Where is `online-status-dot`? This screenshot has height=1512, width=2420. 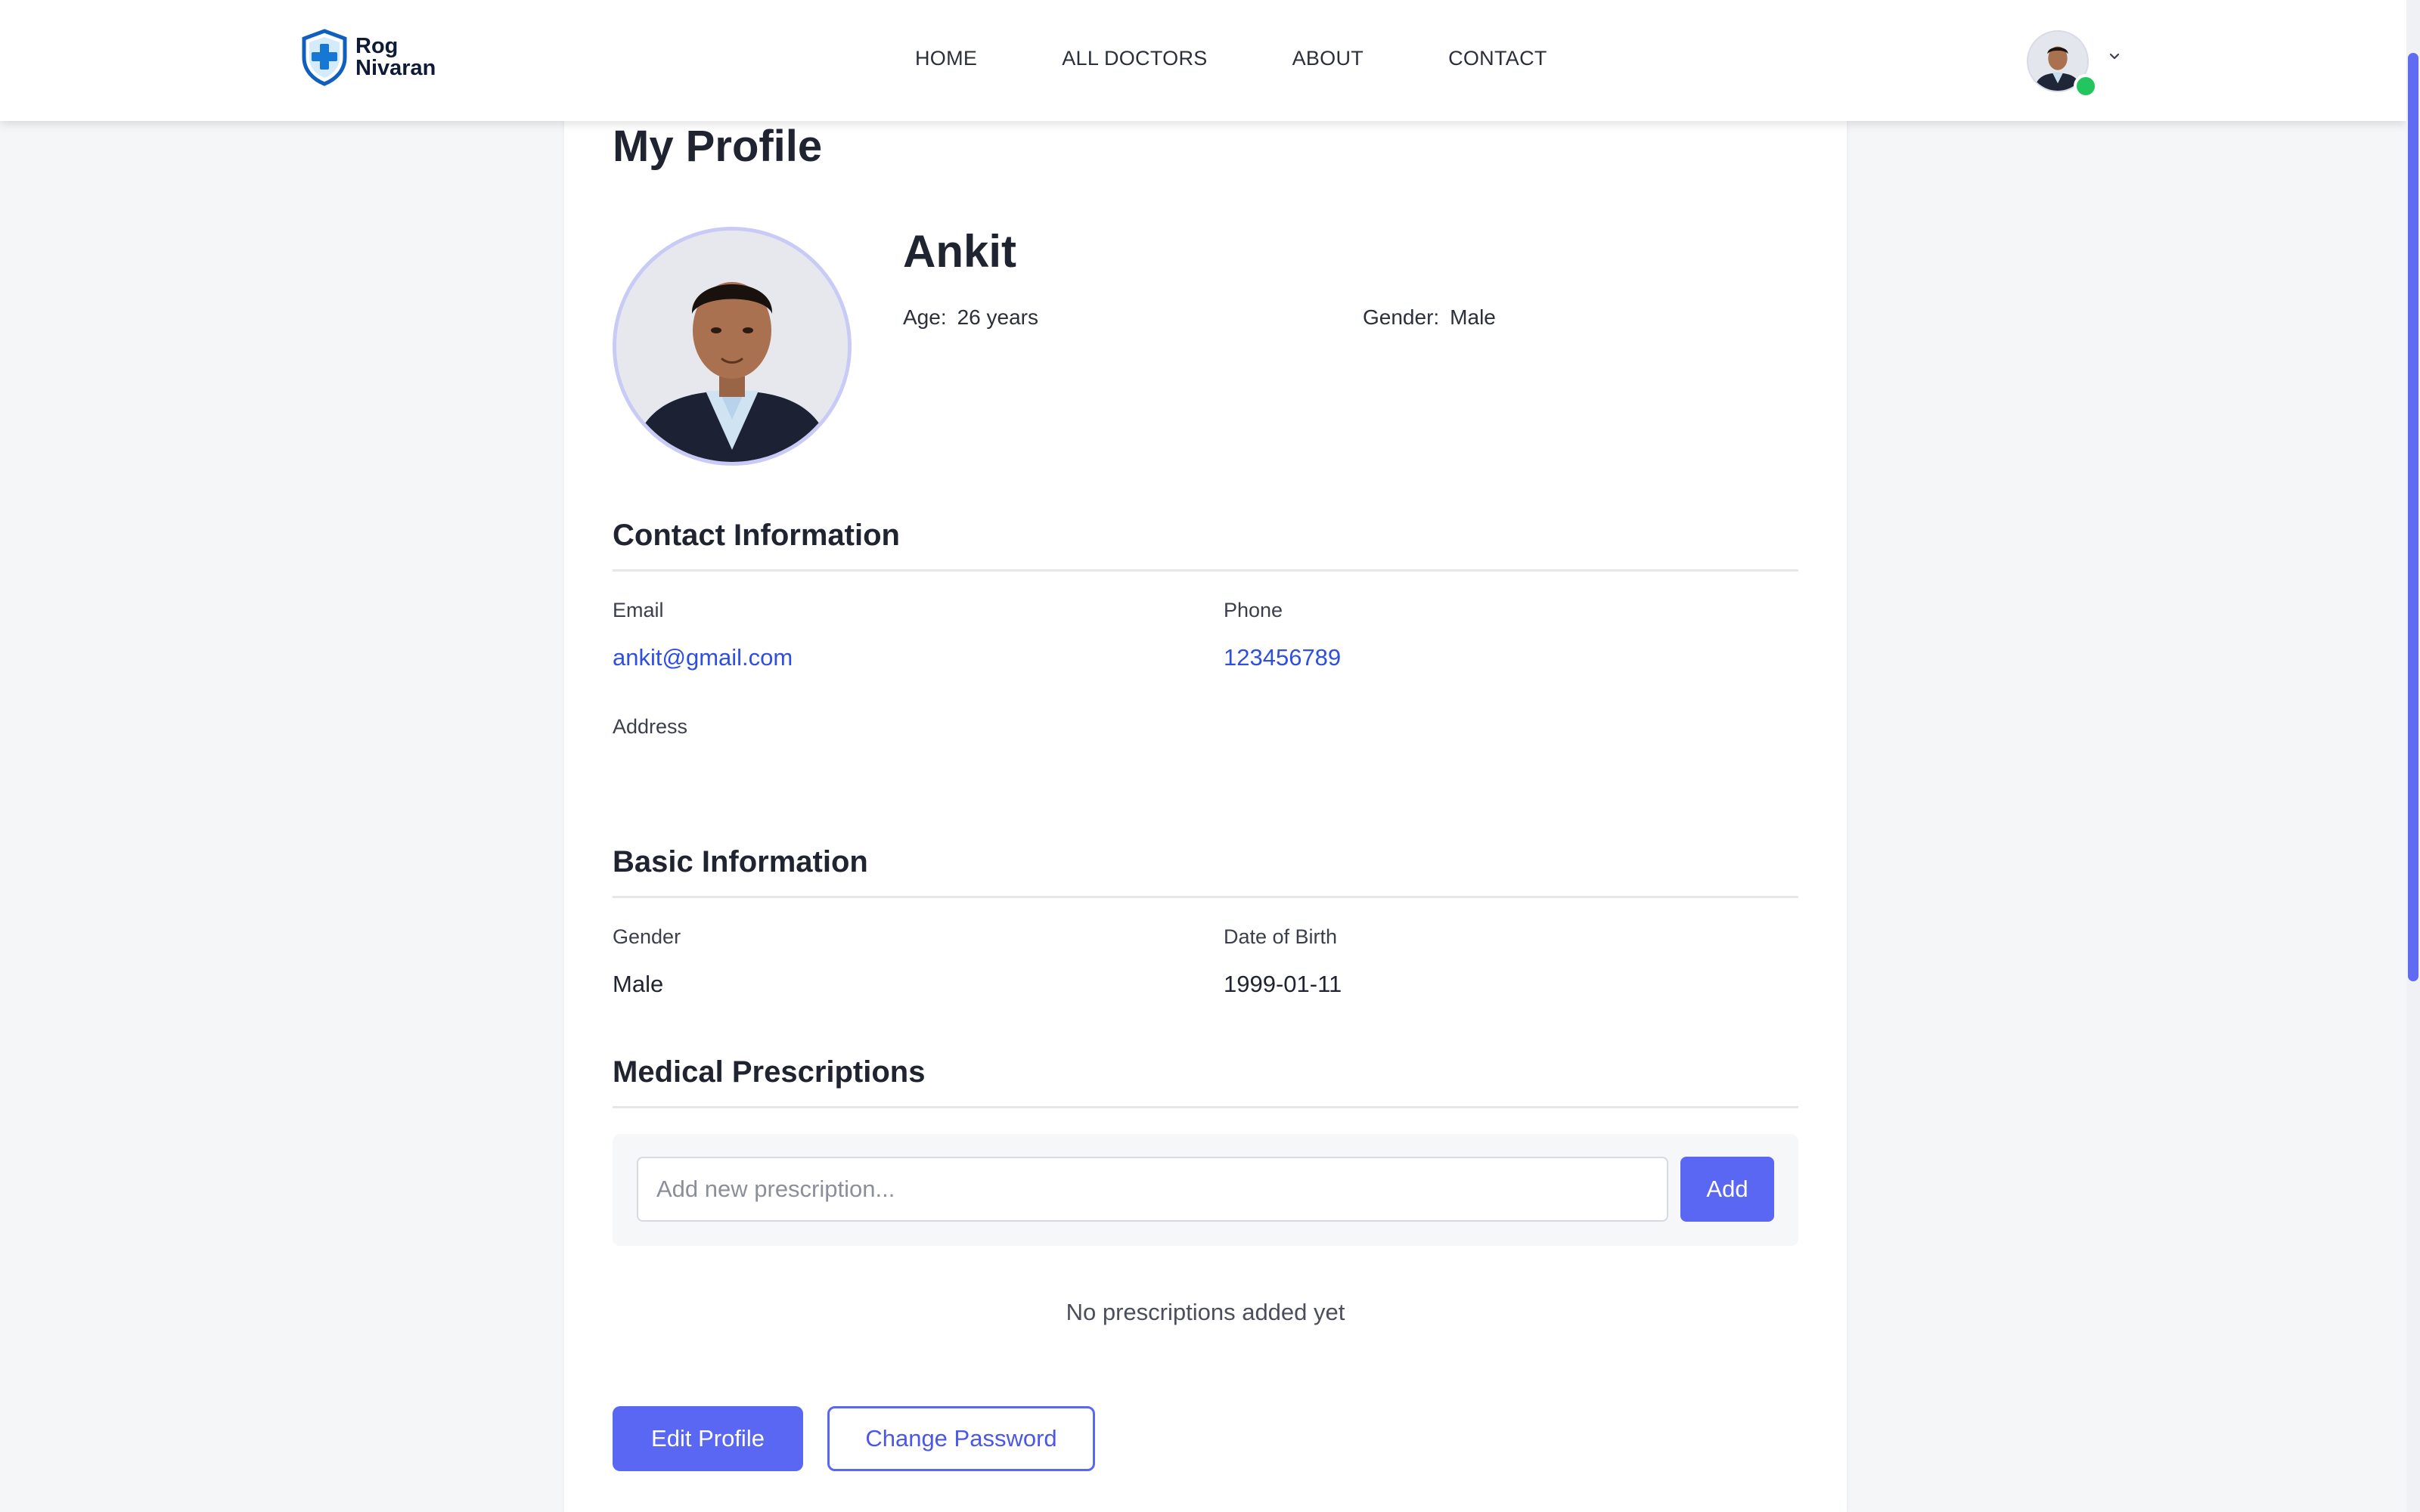 online-status-dot is located at coordinates (2086, 86).